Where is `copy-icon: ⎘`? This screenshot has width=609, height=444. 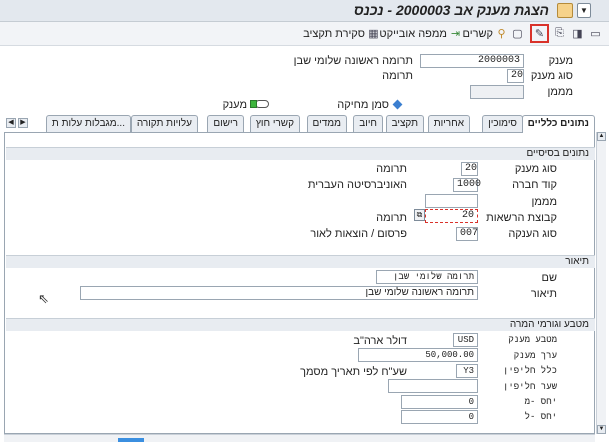
copy-icon: ⎘ is located at coordinates (559, 33).